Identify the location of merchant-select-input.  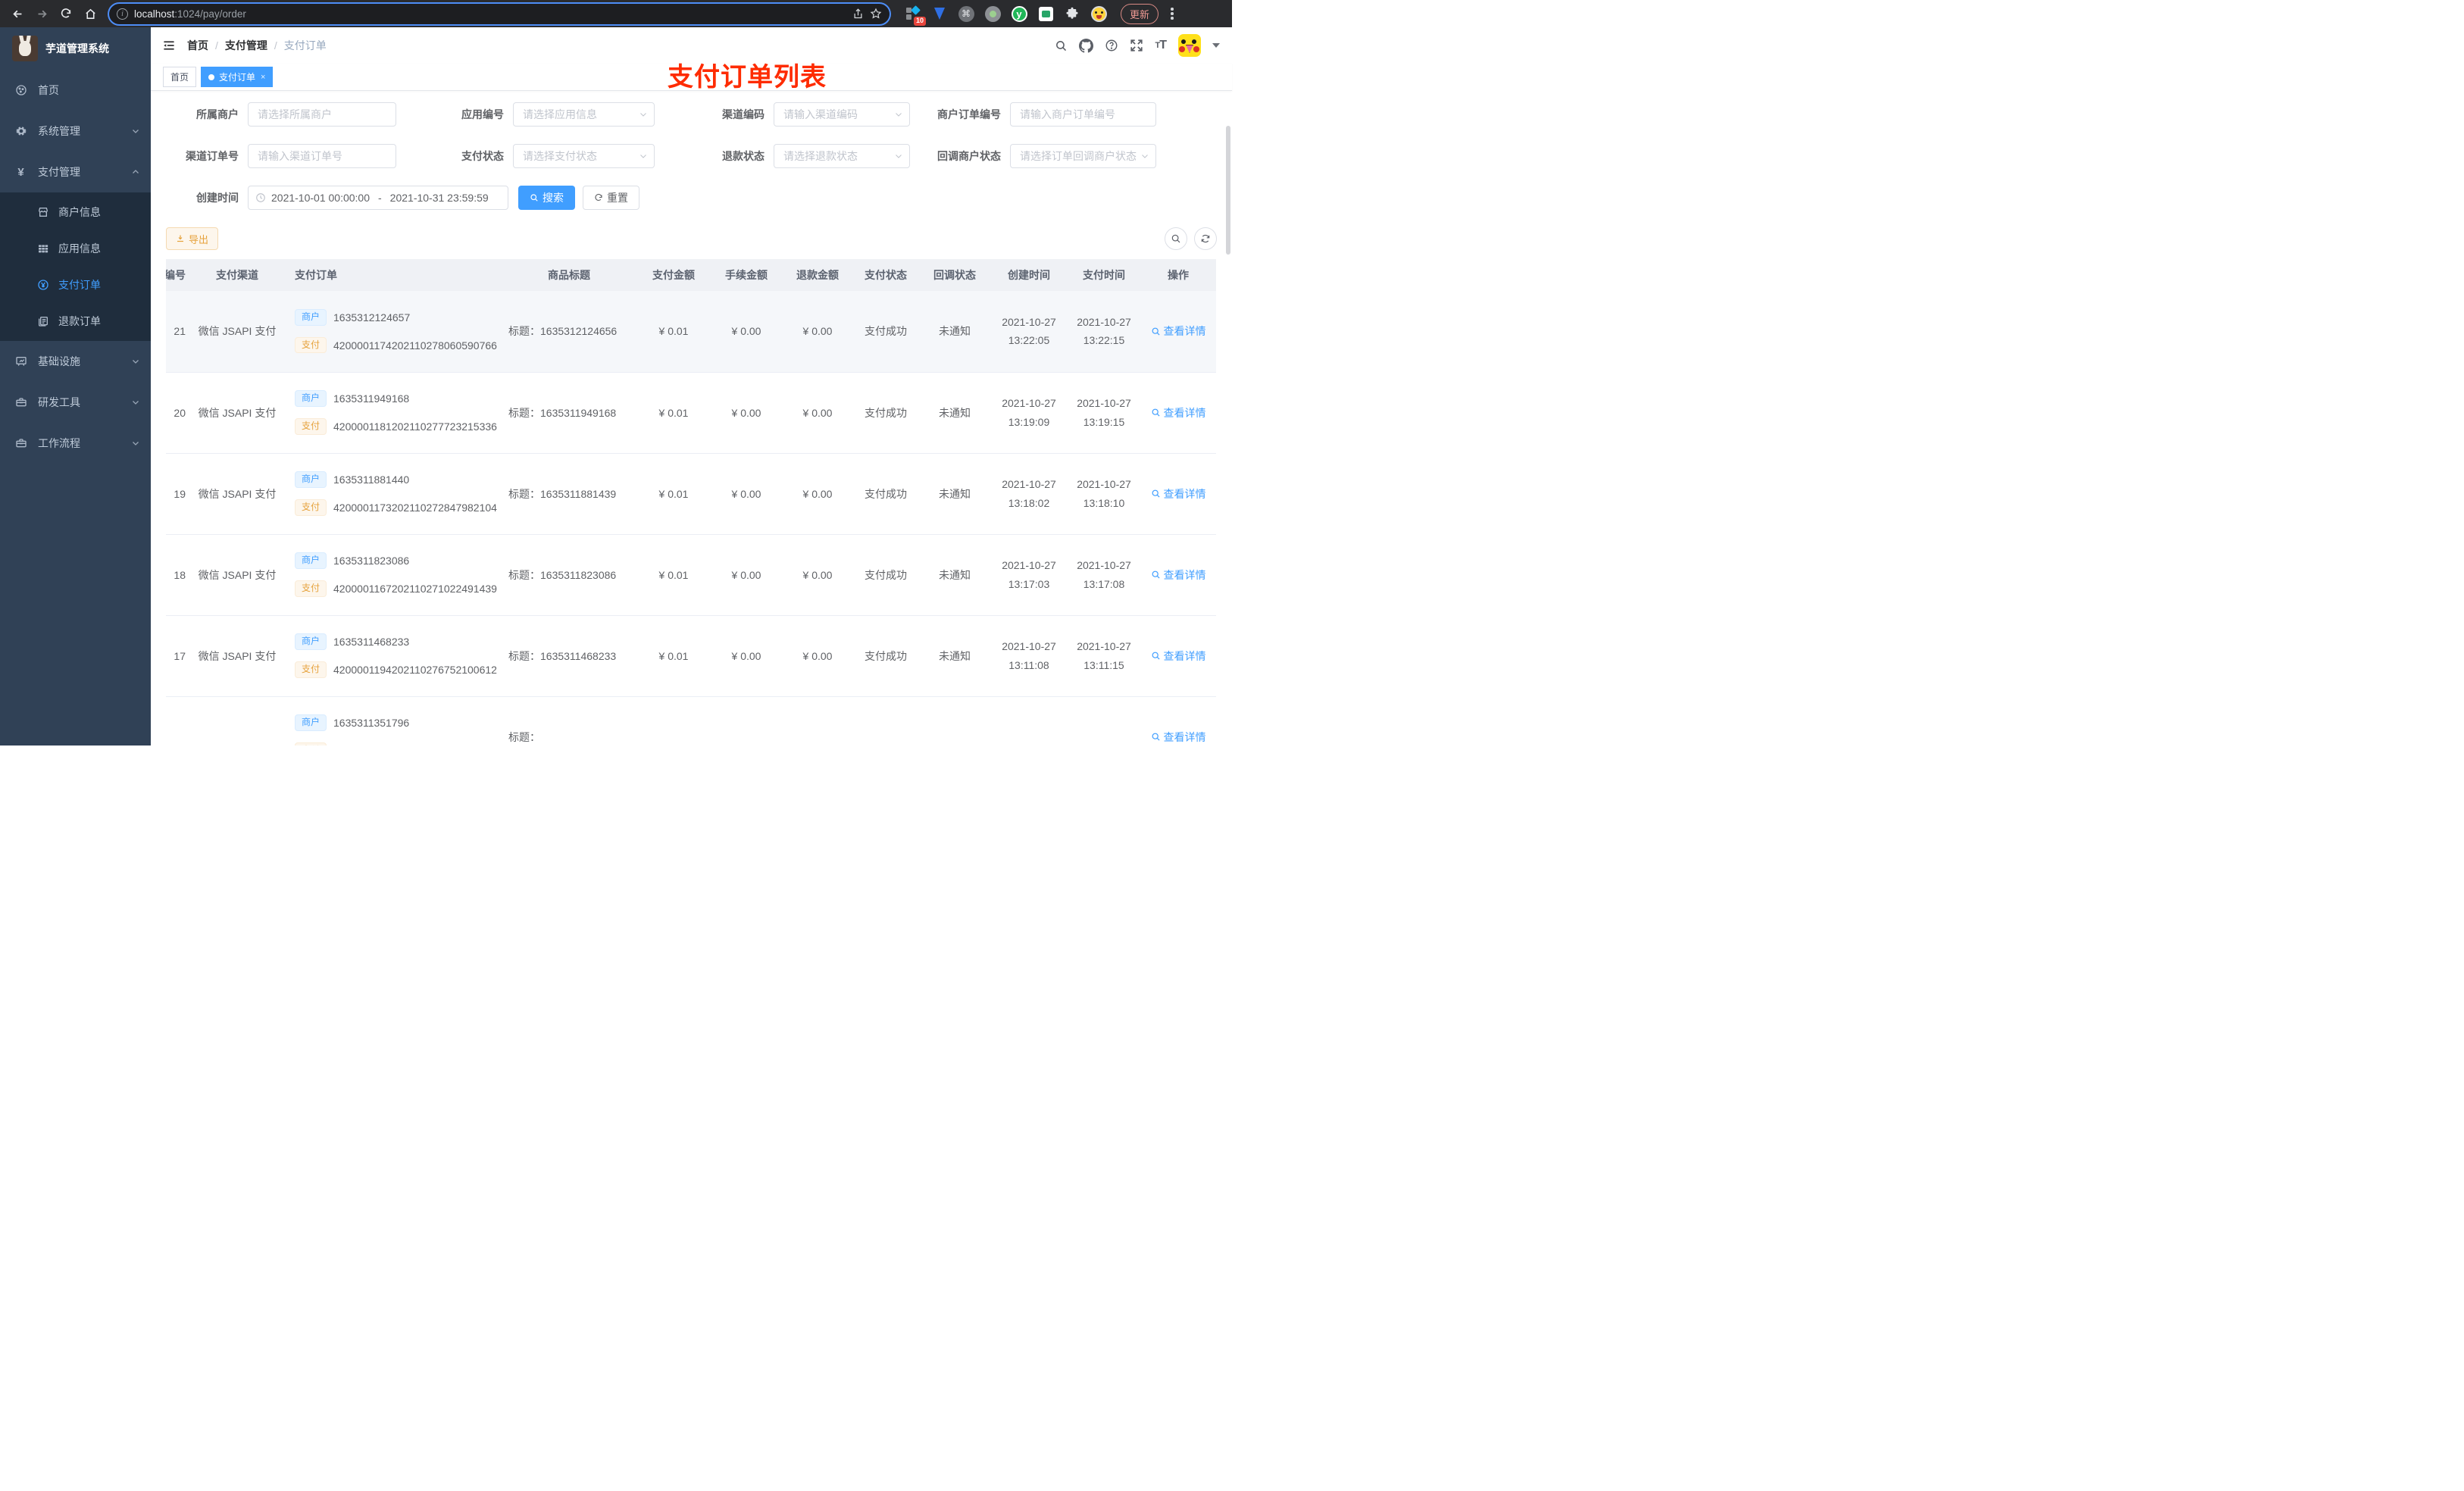
(322, 114).